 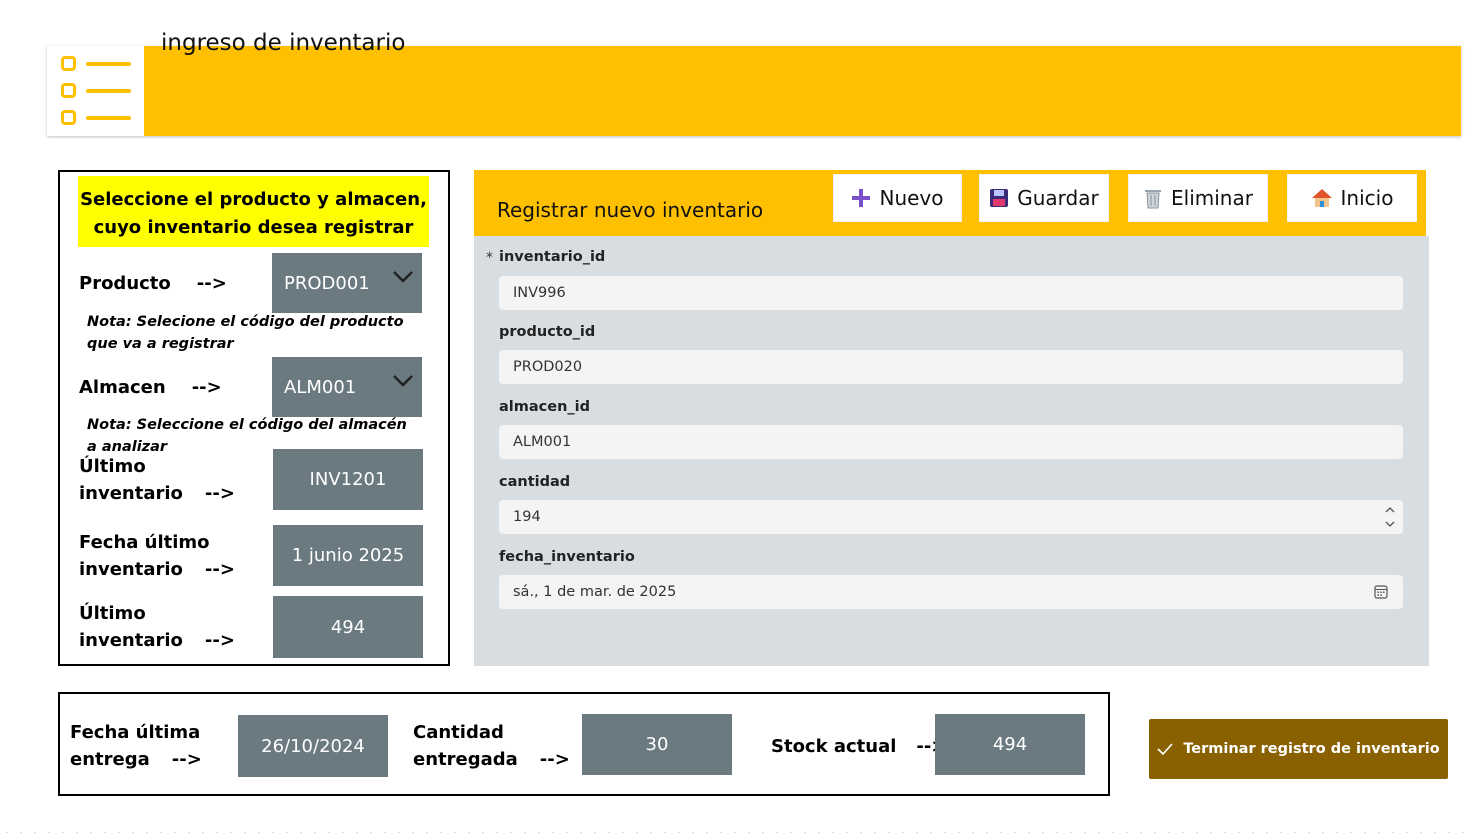 I want to click on almacen-id-input: ALM001, so click(x=951, y=442).